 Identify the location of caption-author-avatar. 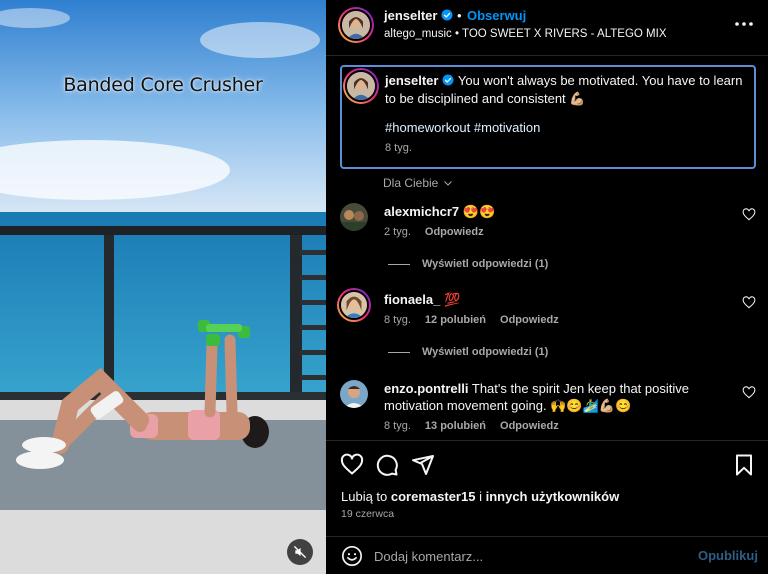
(361, 86).